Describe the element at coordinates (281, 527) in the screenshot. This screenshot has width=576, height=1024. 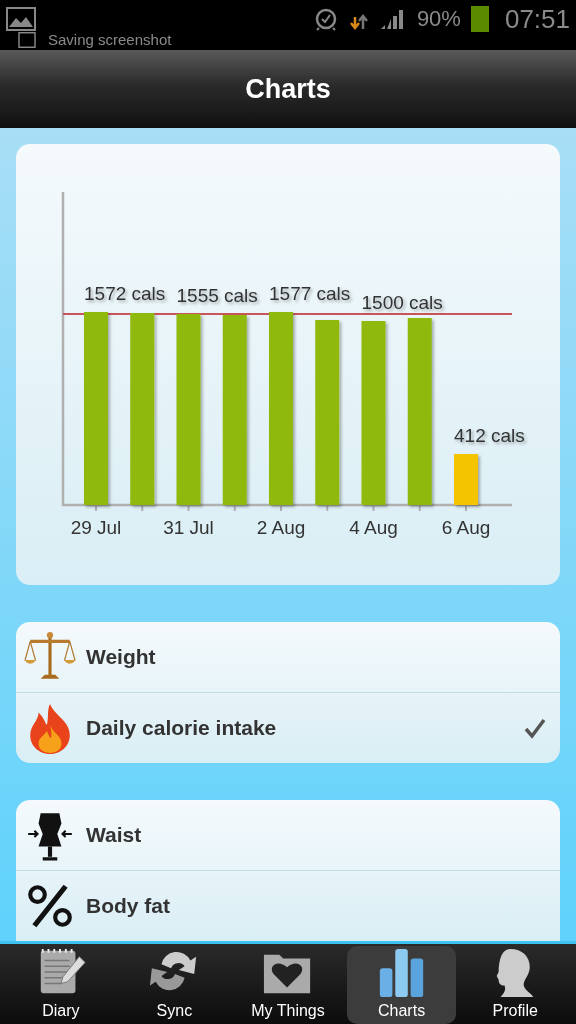
I see `axis-label: 2 Aug` at that location.